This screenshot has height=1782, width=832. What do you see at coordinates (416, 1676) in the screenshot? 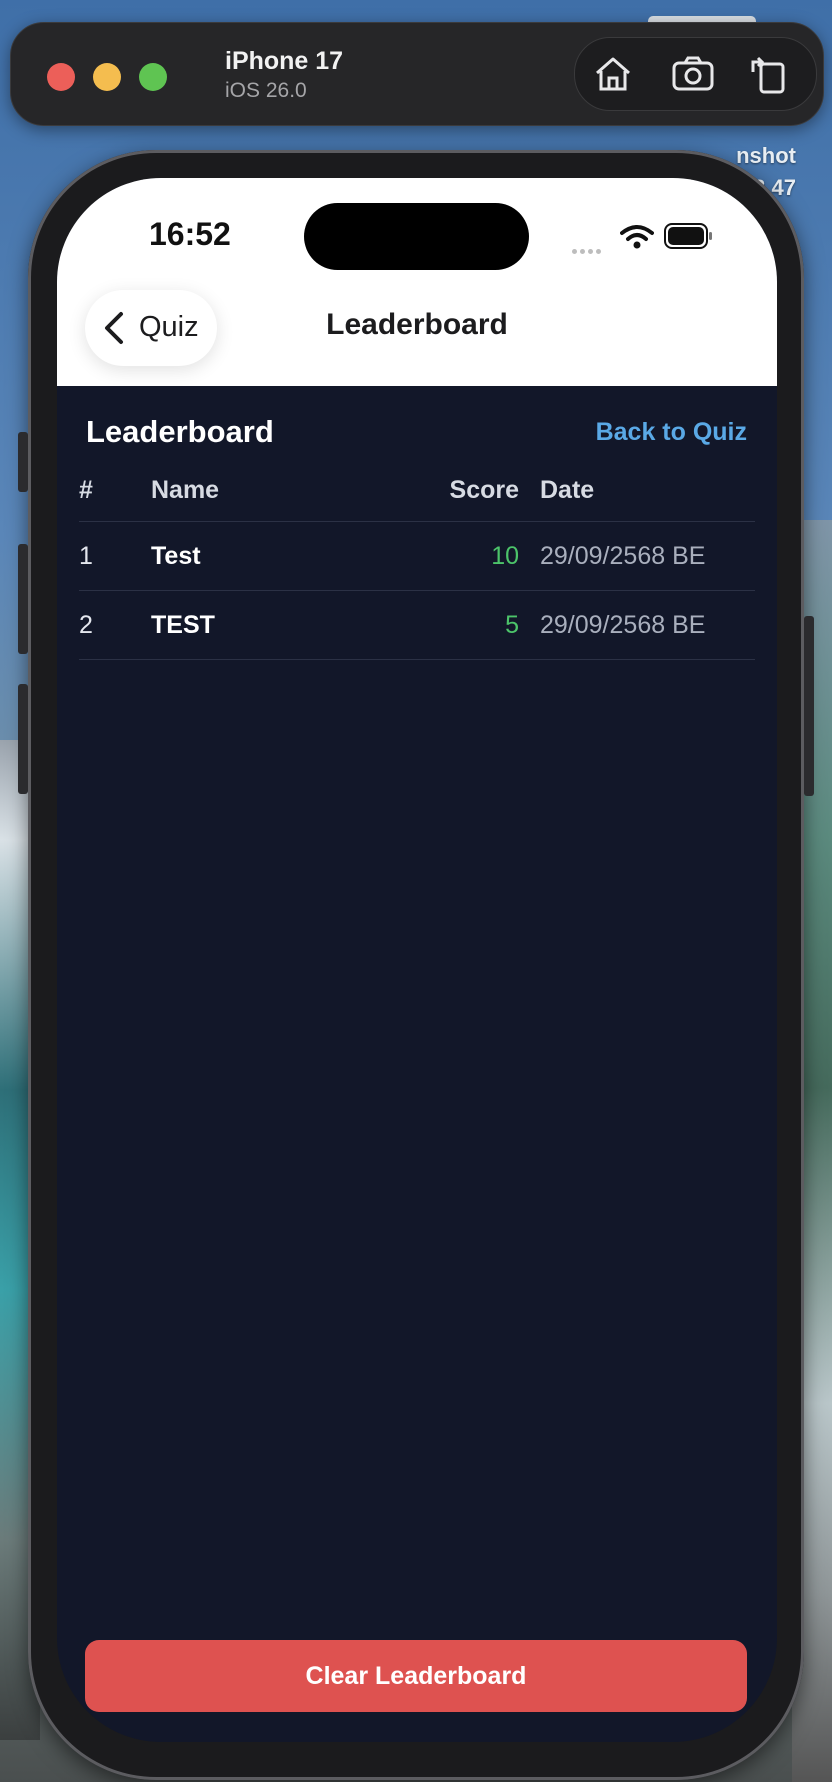
I see `clear-leaderboard-button: Clear Leaderboard` at bounding box center [416, 1676].